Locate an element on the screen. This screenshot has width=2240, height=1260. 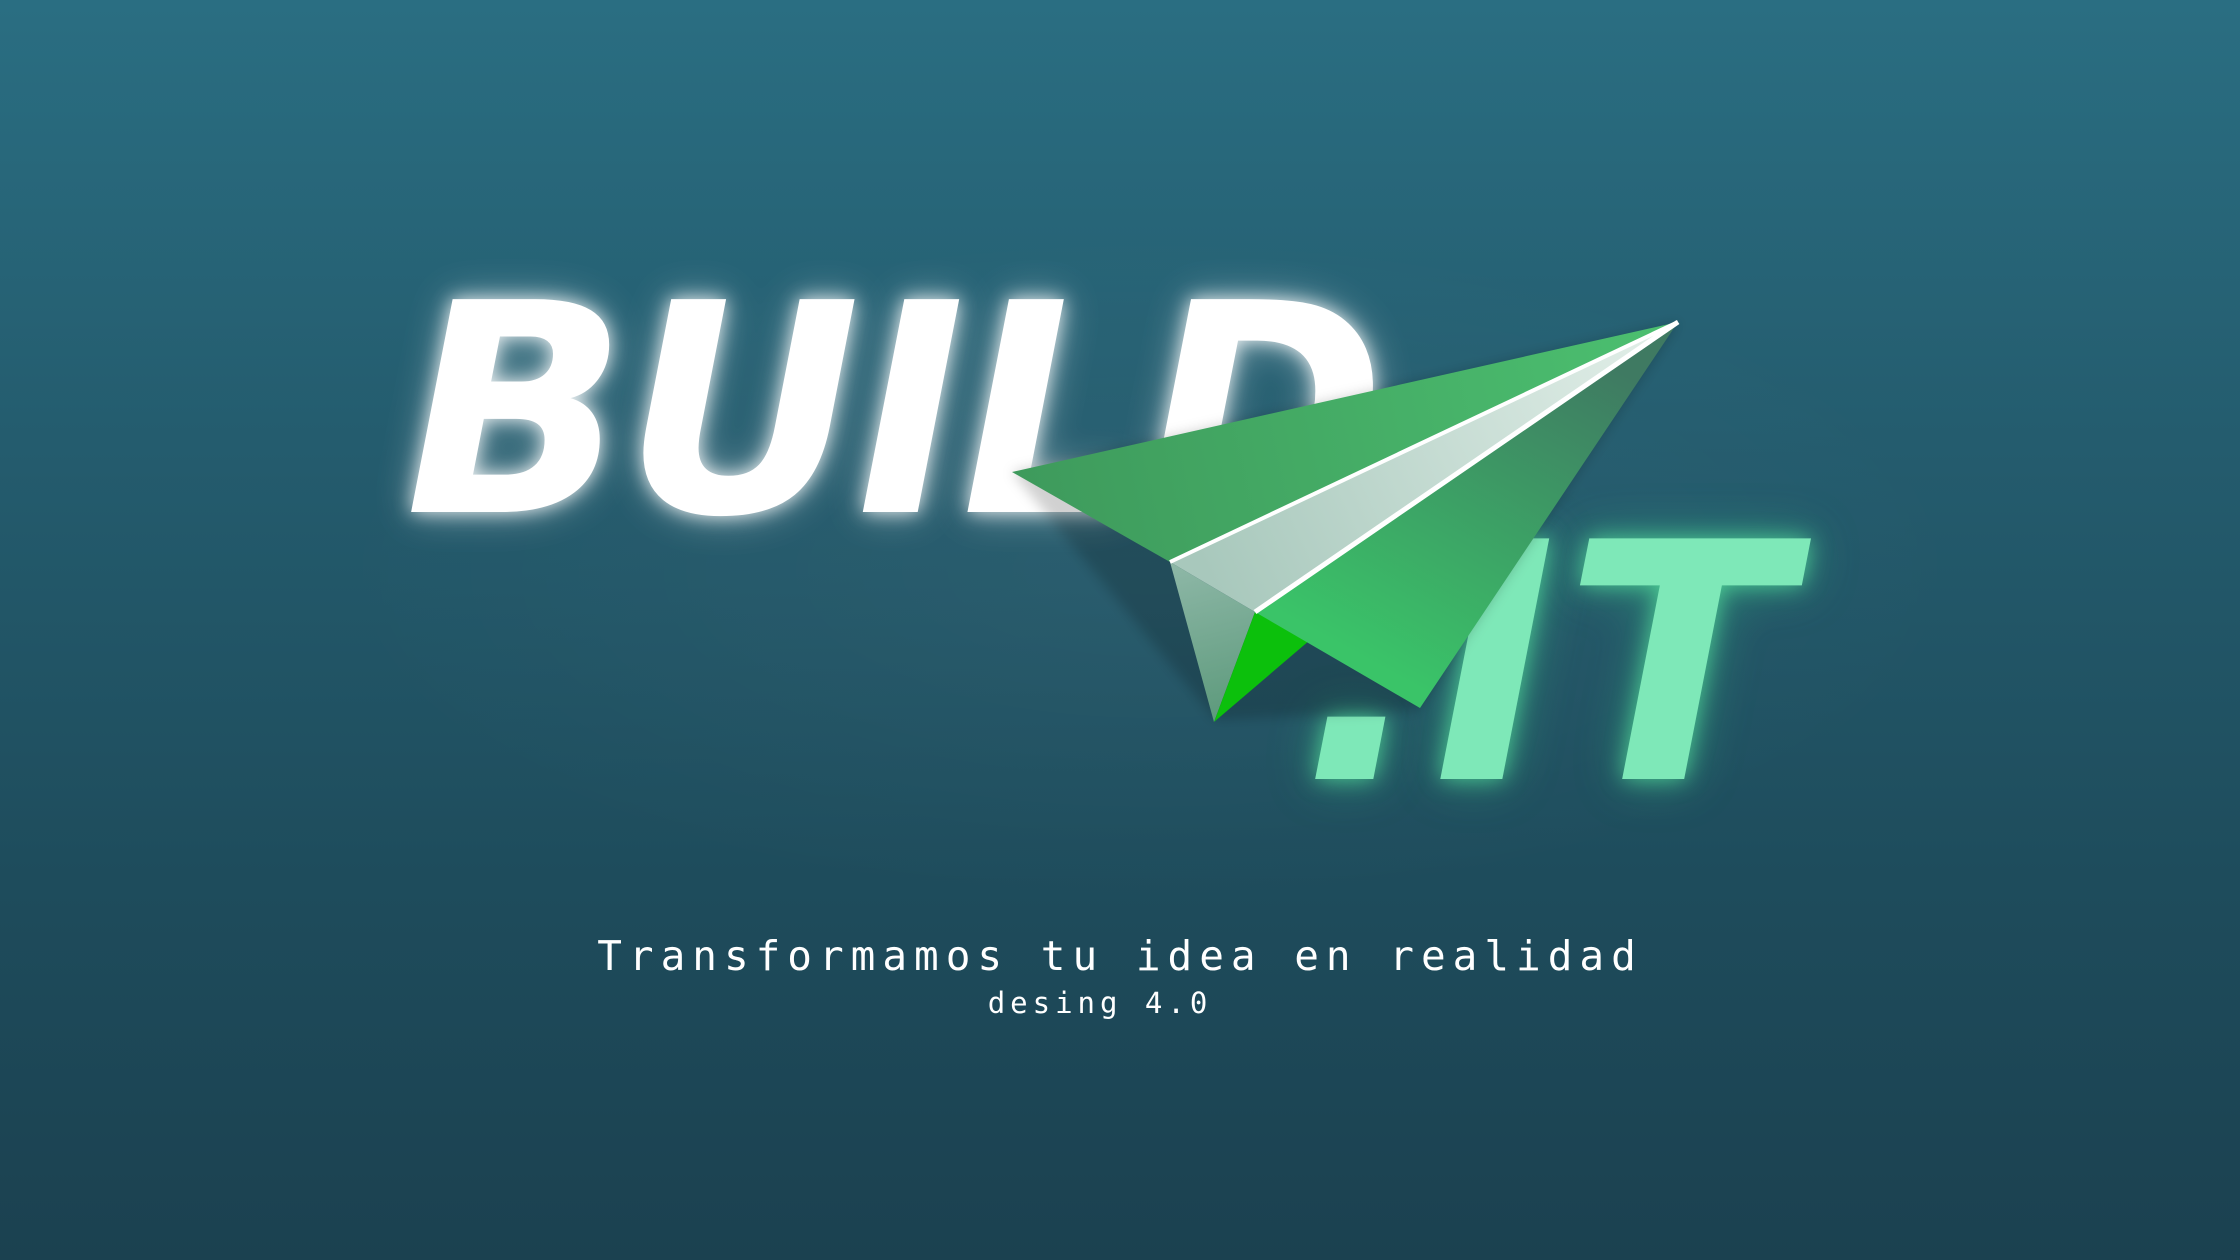
tagline: Transformamos tu idea en realidad is located at coordinates (1120, 956).